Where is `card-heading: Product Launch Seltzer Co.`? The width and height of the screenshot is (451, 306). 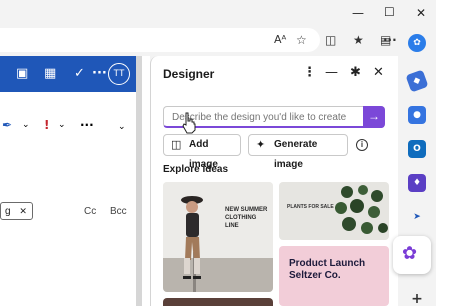 card-heading: Product Launch Seltzer Co. is located at coordinates (327, 269).